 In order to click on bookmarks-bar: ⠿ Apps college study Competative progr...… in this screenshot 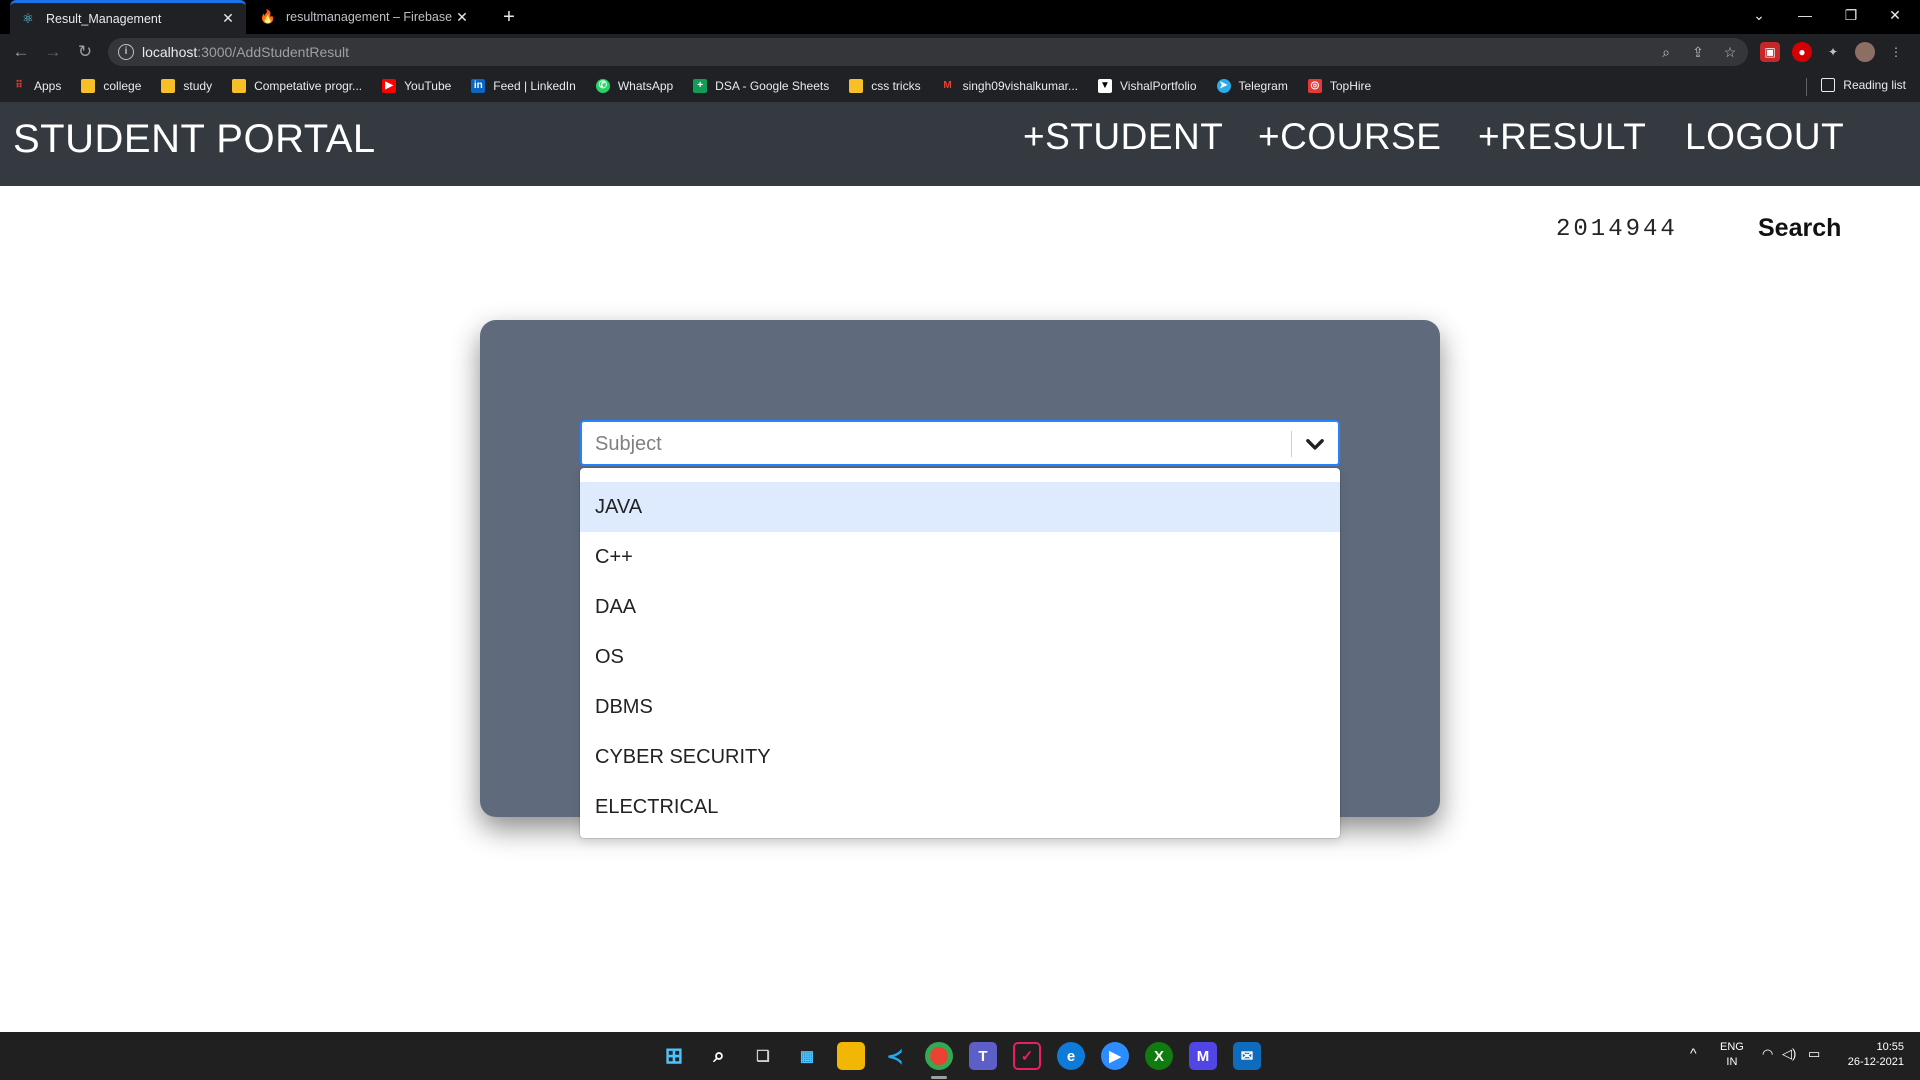, I will do `click(960, 86)`.